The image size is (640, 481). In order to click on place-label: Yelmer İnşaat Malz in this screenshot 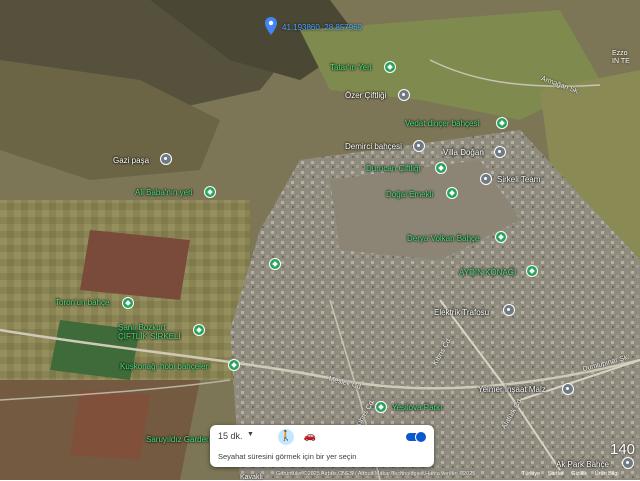, I will do `click(512, 389)`.